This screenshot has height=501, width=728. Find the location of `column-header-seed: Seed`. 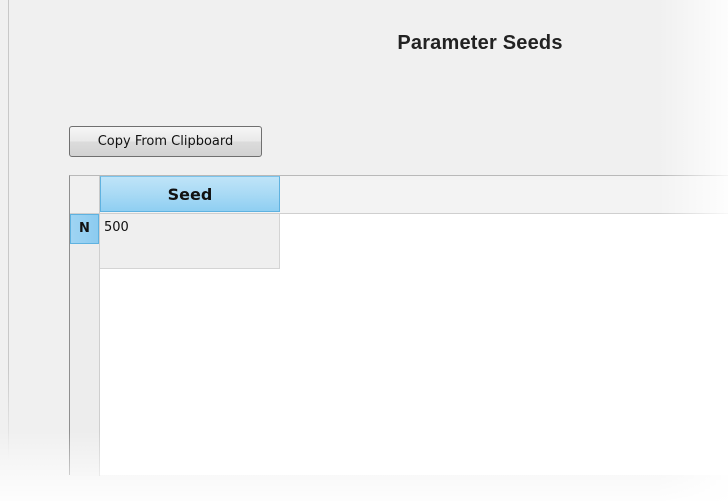

column-header-seed: Seed is located at coordinates (190, 194).